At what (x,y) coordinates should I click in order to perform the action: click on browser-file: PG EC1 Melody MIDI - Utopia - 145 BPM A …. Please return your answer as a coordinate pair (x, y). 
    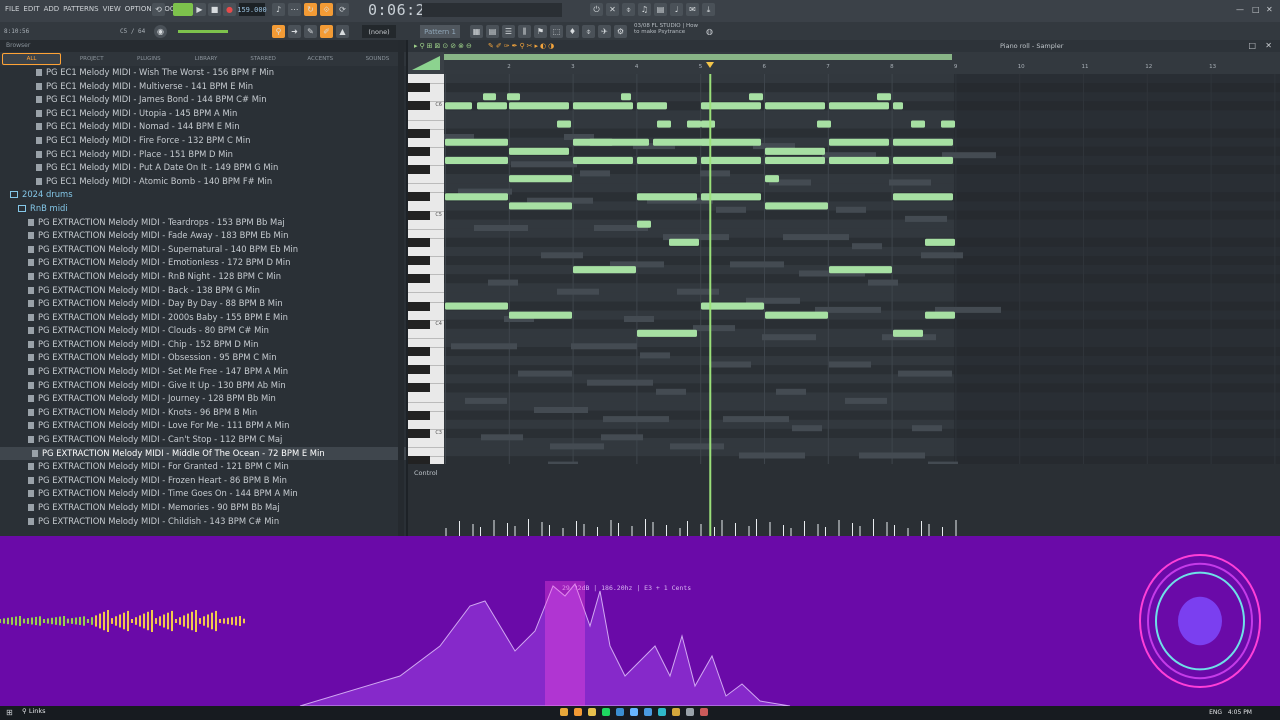
    Looking at the image, I should click on (203, 114).